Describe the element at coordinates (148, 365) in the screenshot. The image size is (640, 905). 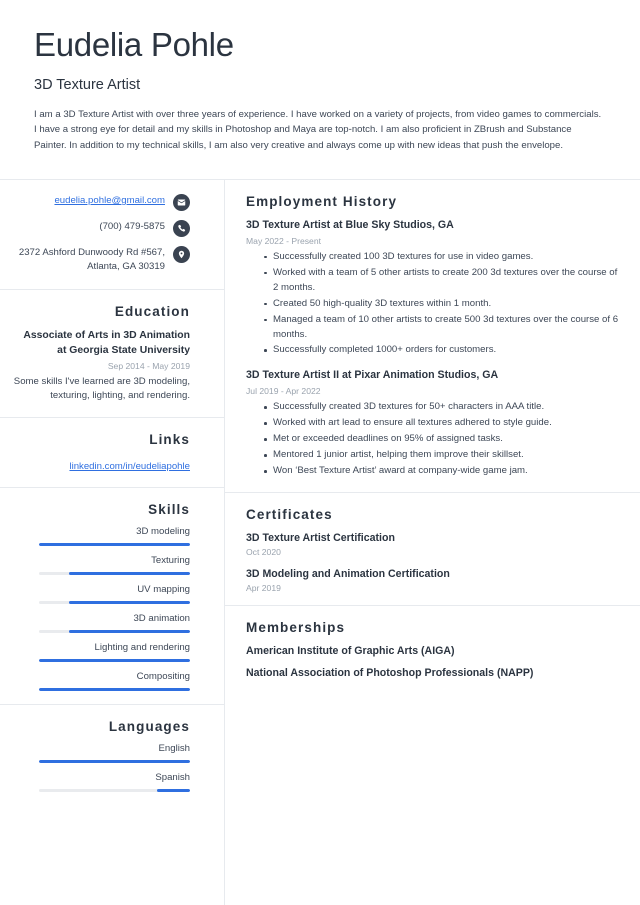
I see `education-date: Sep 2014 - May 2019` at that location.